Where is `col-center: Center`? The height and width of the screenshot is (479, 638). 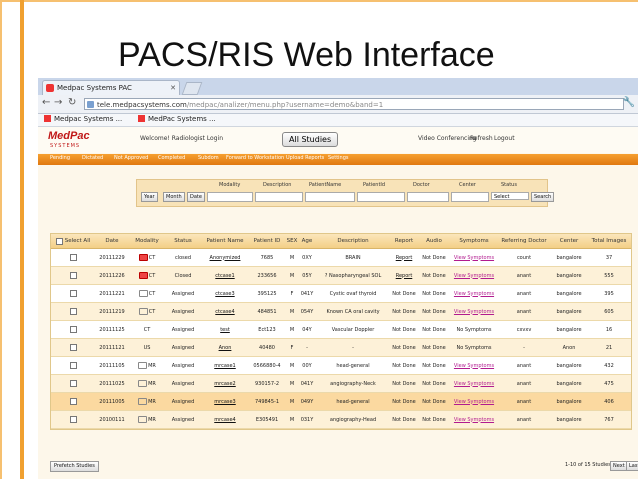
col-center: Center is located at coordinates (569, 241).